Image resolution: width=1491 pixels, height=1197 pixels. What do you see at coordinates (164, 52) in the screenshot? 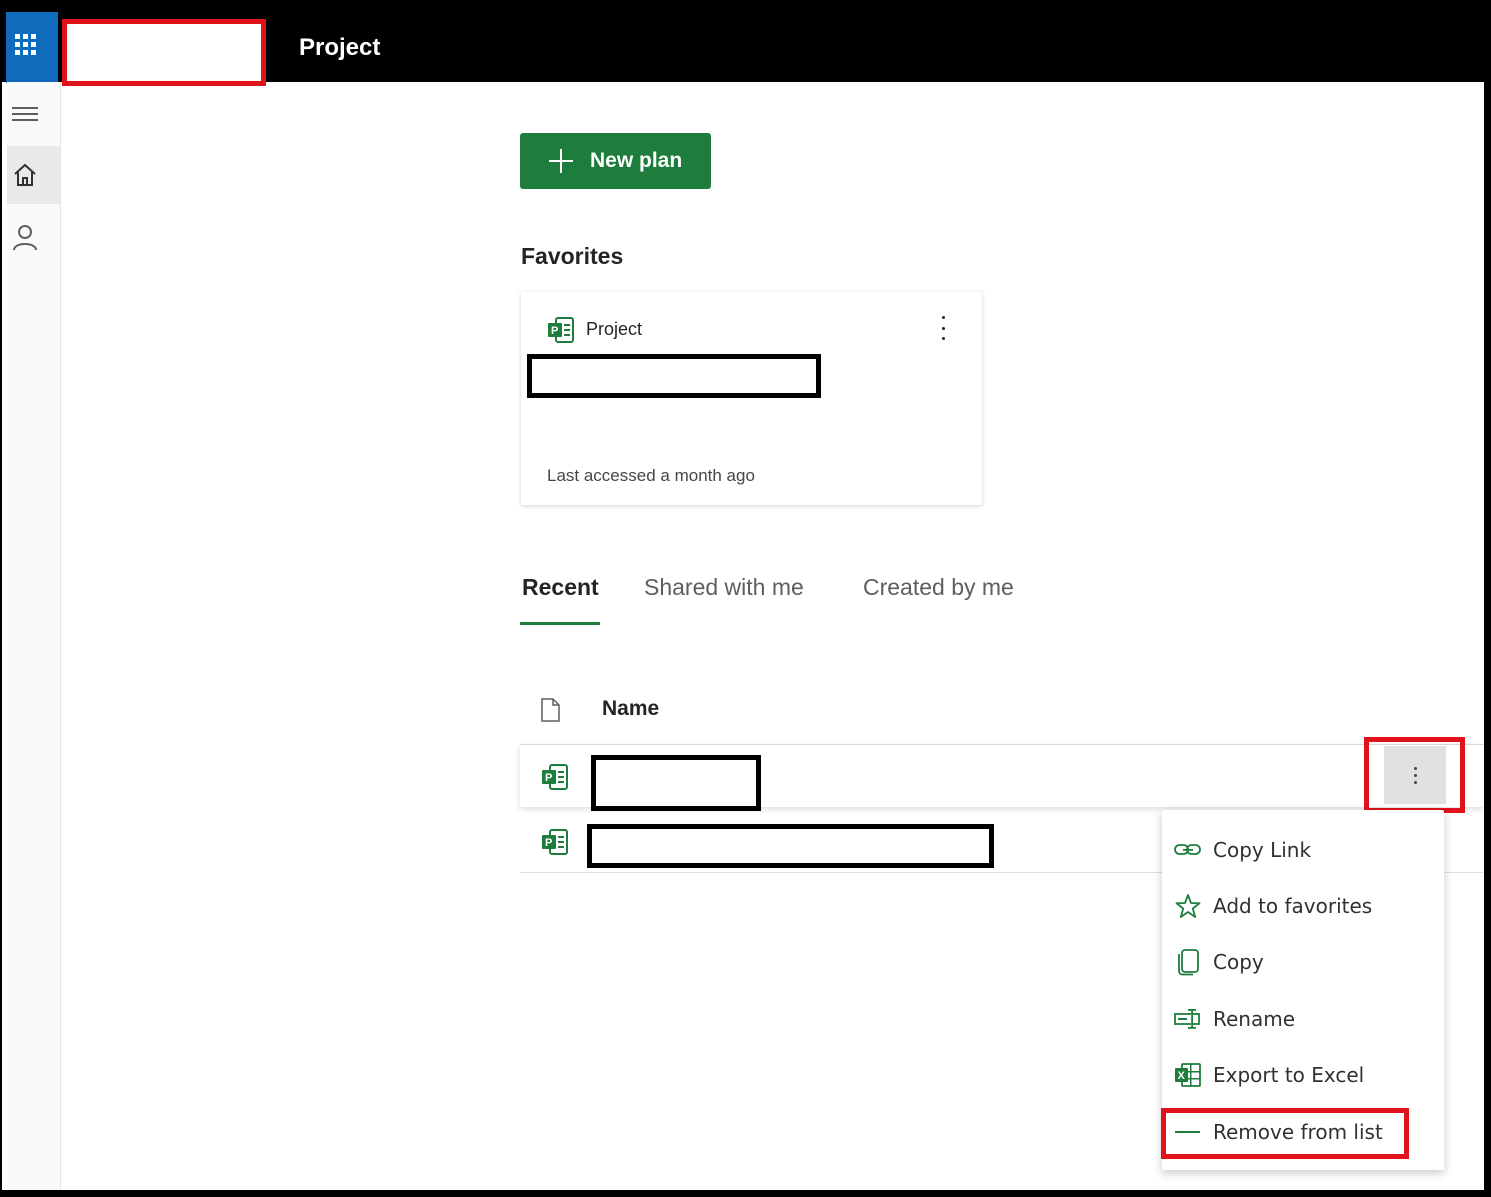
I see `redacted-org-logo` at bounding box center [164, 52].